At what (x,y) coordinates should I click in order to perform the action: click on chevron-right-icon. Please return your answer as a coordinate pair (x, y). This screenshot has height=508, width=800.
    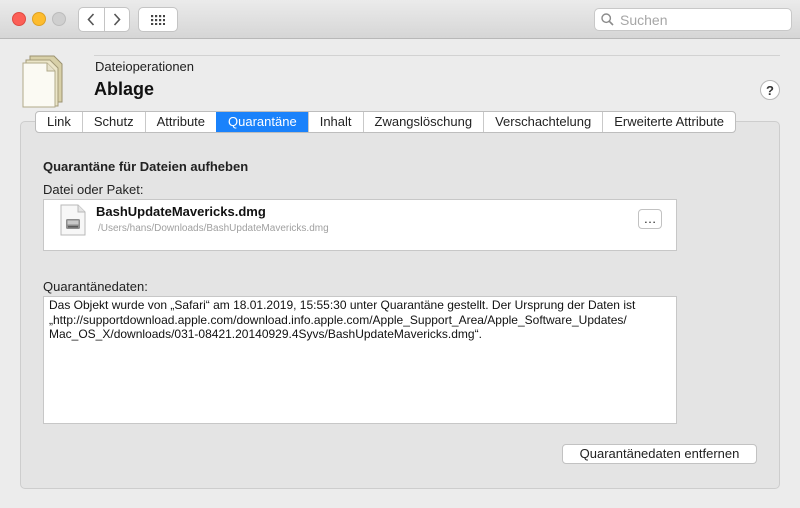
    Looking at the image, I should click on (117, 19).